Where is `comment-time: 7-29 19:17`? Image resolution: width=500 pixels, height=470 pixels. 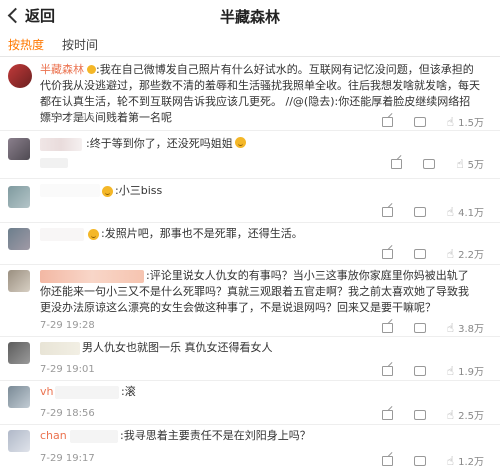
comment-time: 7-29 19:17 is located at coordinates (67, 458).